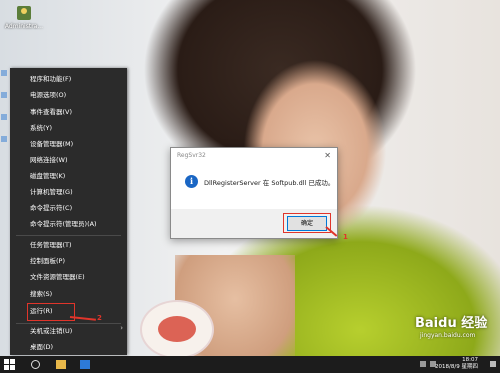 The image size is (500, 373). I want to click on baidu-watermark: Baidu 经验, so click(451, 323).